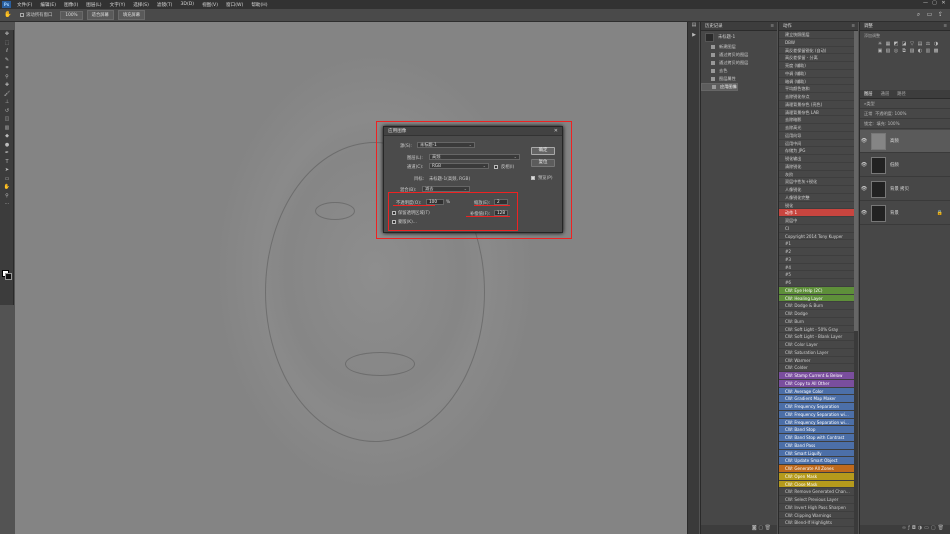 The image size is (950, 534). I want to click on mask-checkbox, so click(394, 222).